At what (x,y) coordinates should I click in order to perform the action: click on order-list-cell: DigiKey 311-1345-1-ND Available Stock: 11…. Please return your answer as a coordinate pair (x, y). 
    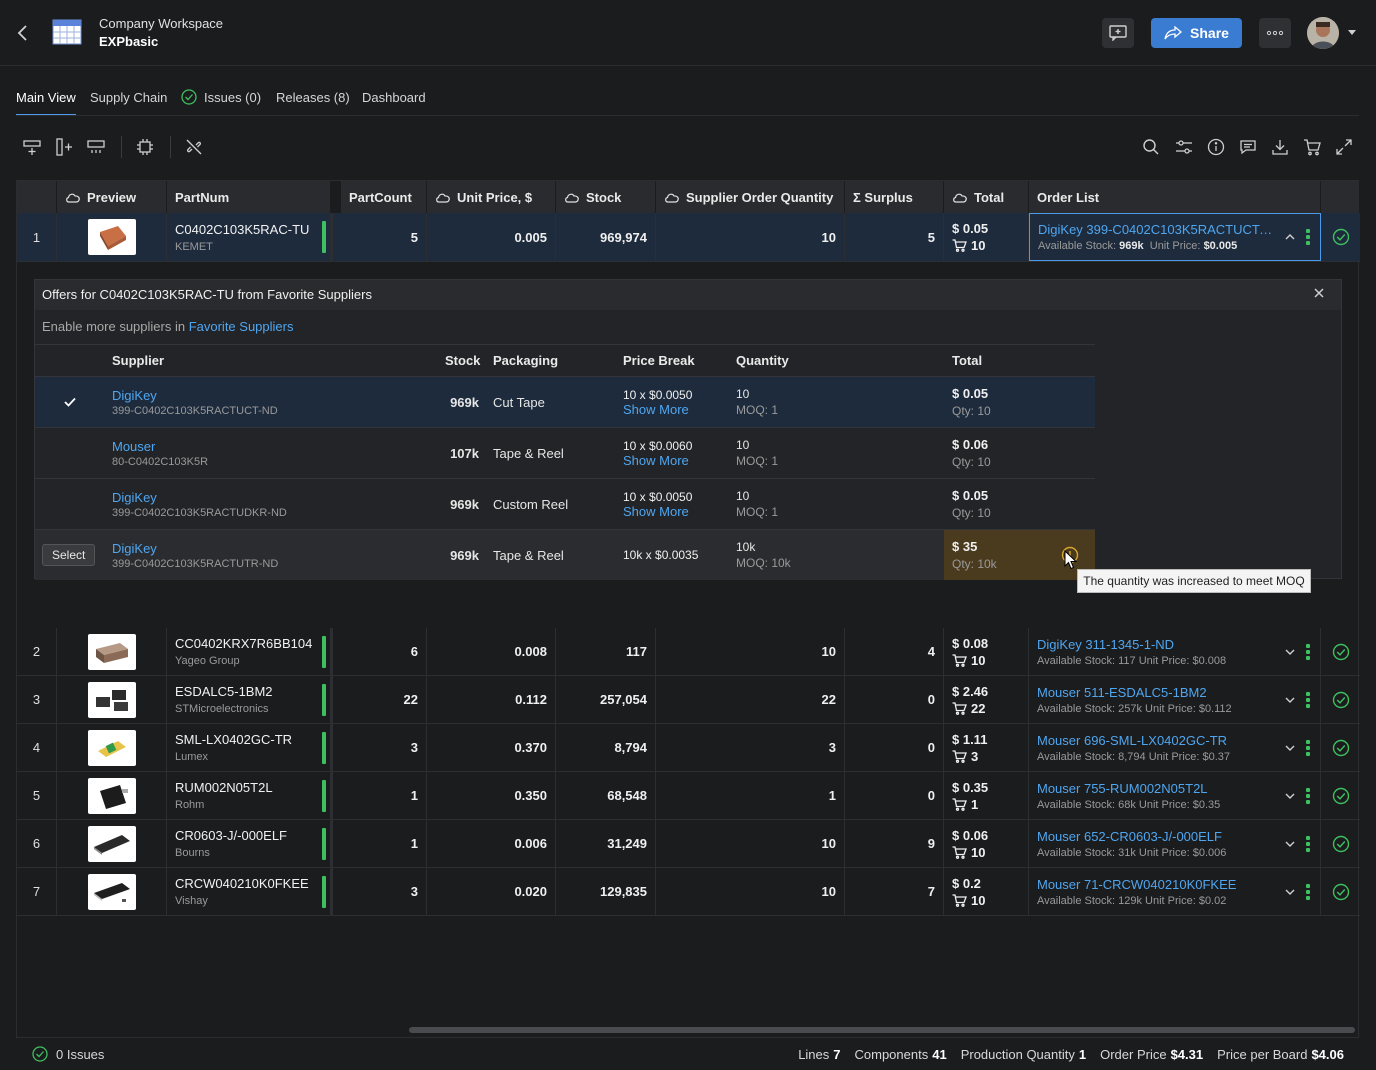
    Looking at the image, I should click on (1175, 651).